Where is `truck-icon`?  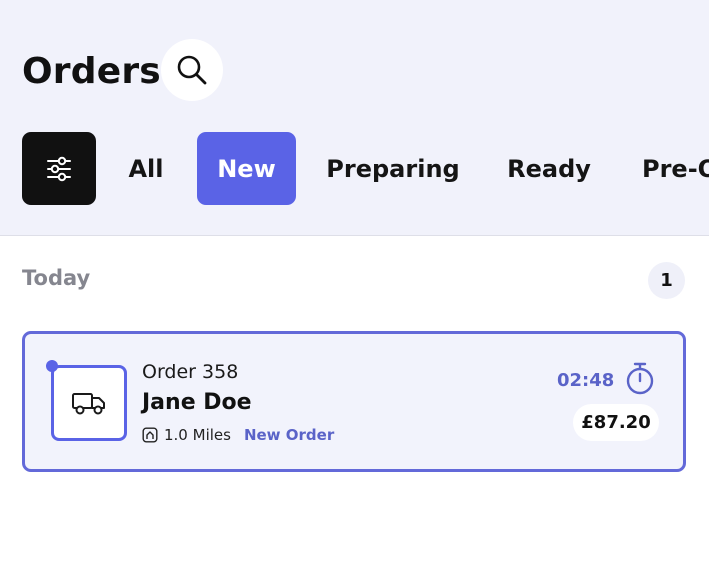 truck-icon is located at coordinates (88, 404).